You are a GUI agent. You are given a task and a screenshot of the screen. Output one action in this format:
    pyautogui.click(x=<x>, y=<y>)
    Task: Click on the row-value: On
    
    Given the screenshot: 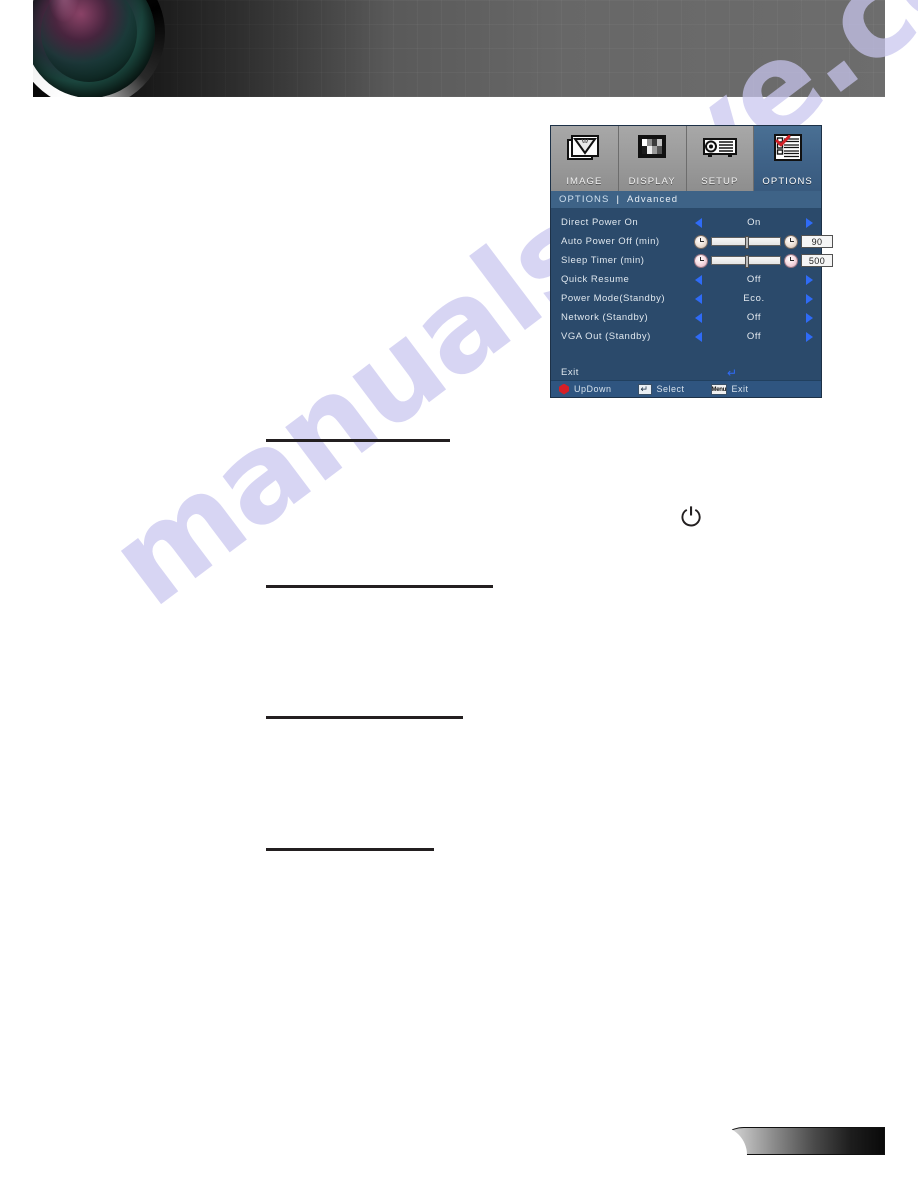 What is the action you would take?
    pyautogui.click(x=754, y=222)
    